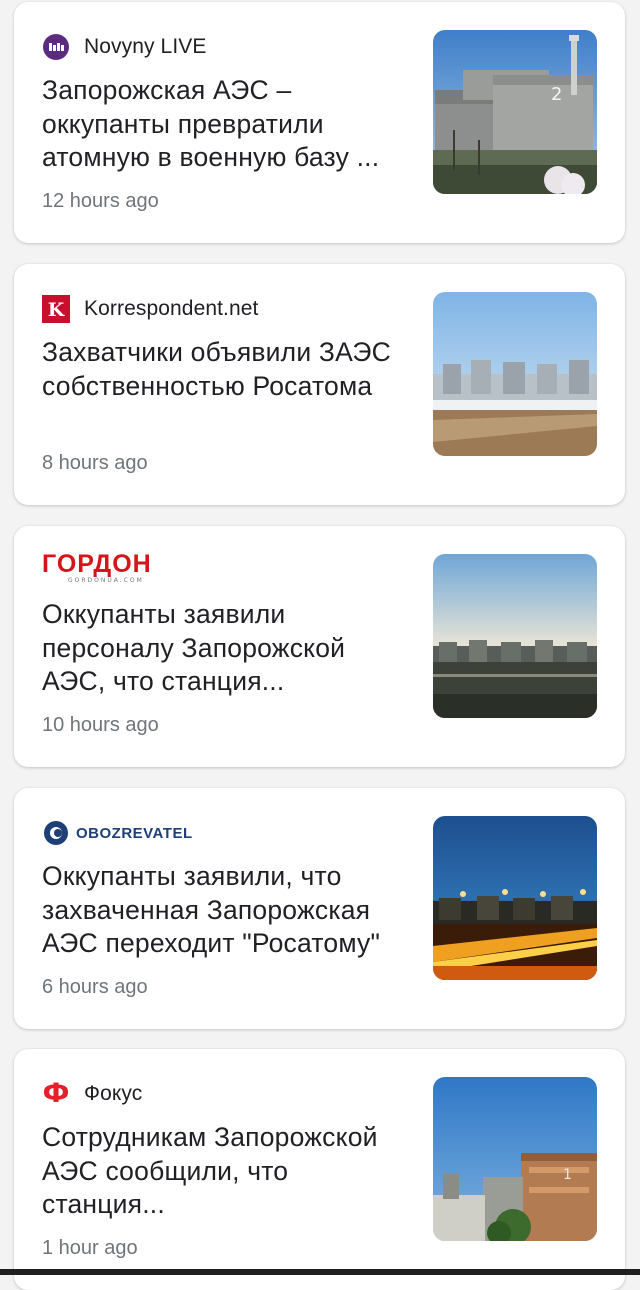 Image resolution: width=640 pixels, height=1290 pixels. Describe the element at coordinates (171, 308) in the screenshot. I see `source-name: Korrespondent.net` at that location.